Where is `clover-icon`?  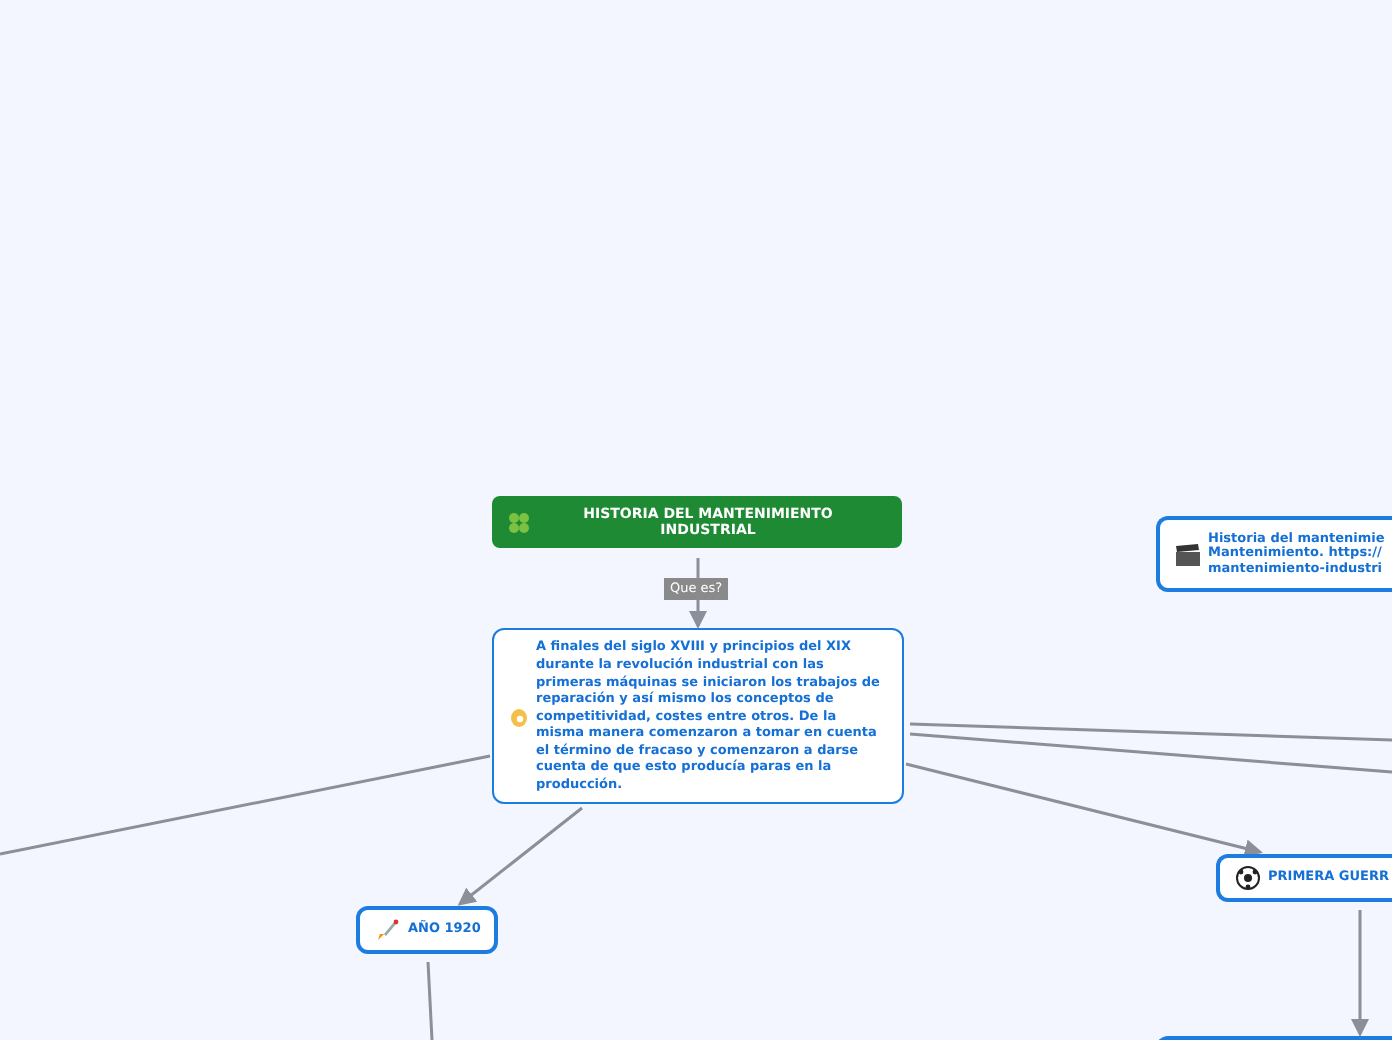 clover-icon is located at coordinates (519, 522).